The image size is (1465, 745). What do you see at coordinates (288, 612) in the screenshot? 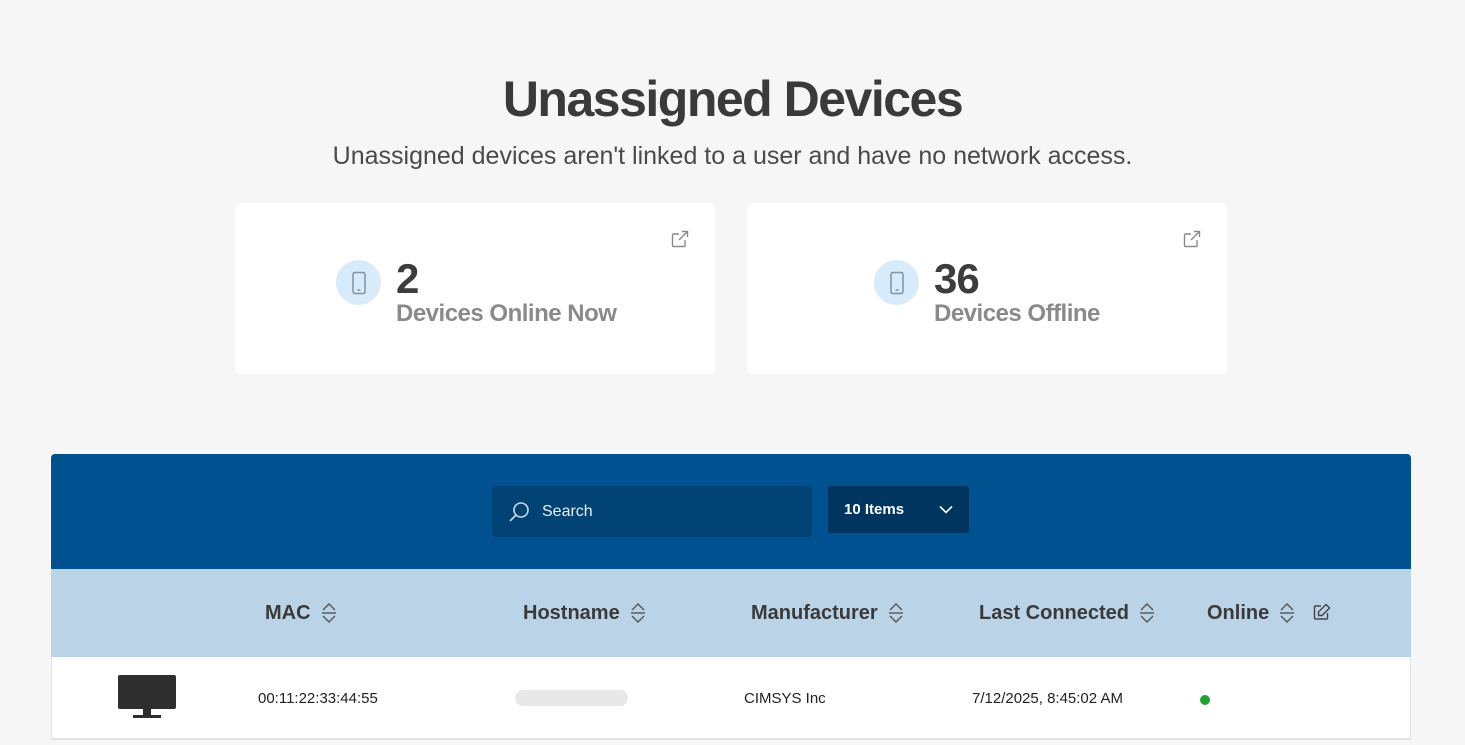
I see `column-header-label: MAC` at bounding box center [288, 612].